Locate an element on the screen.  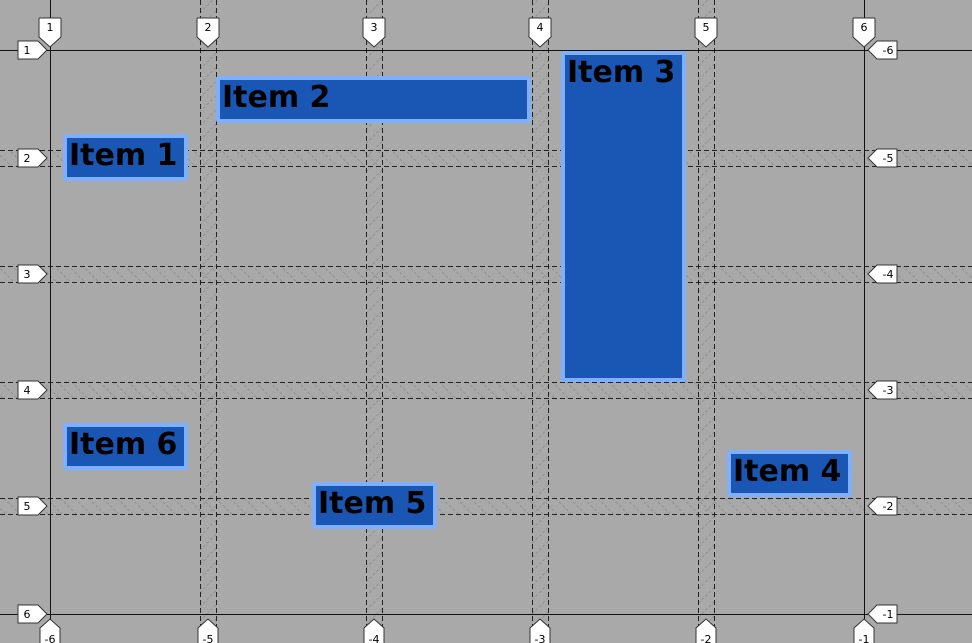
grid-item-label: Item 3 is located at coordinates (621, 72).